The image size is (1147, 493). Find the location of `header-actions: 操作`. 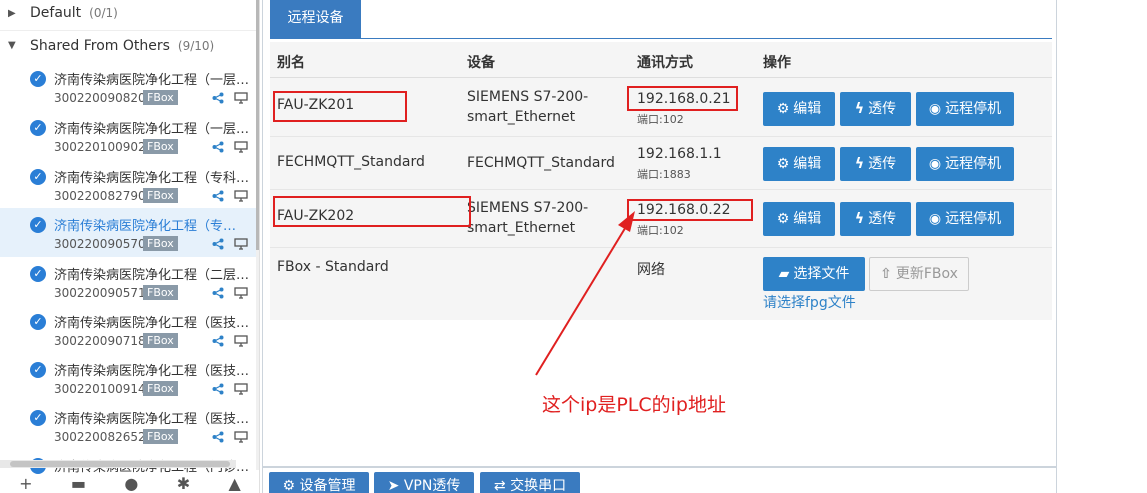

header-actions: 操作 is located at coordinates (777, 63).